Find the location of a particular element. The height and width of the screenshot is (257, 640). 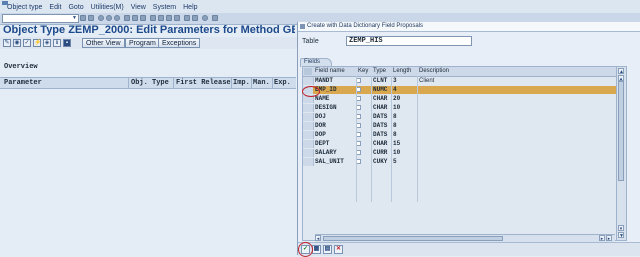

type-cell: CURR is located at coordinates (380, 152).